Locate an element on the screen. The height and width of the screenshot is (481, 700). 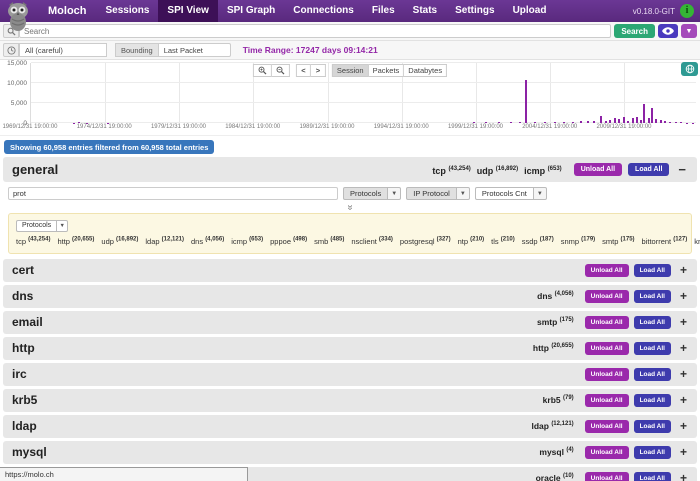
protocol-value-ldap: ldap (12,121) is located at coordinates (164, 241).